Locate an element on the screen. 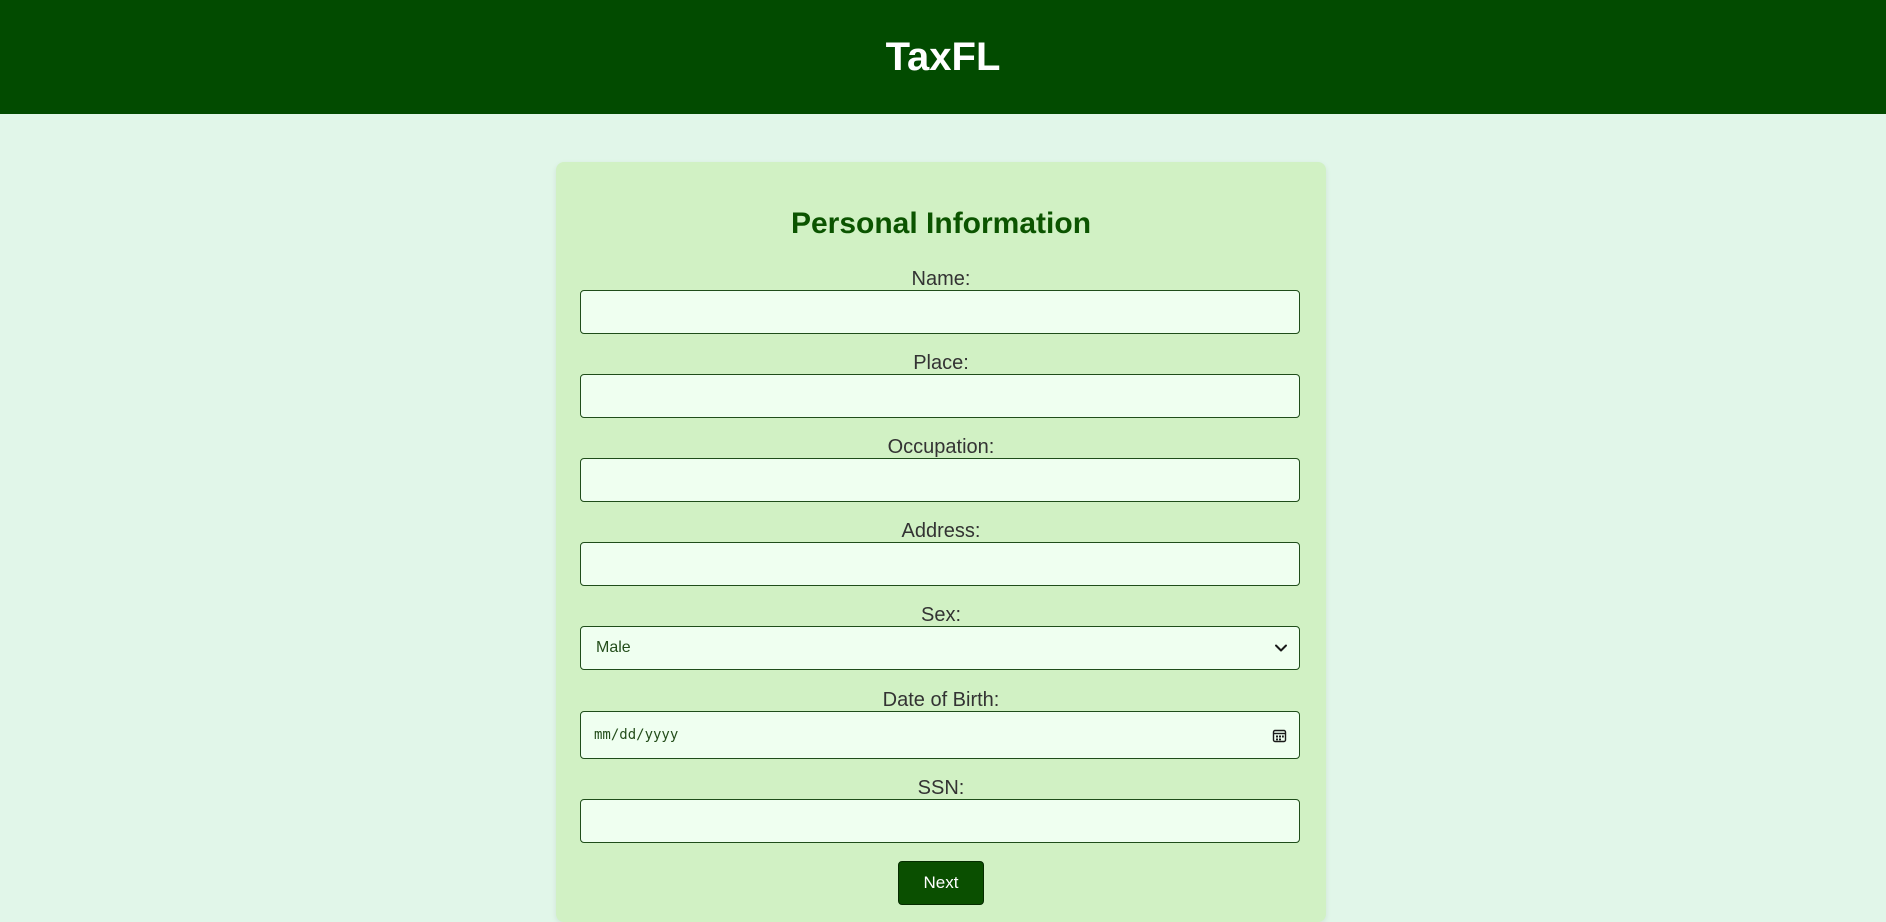 This screenshot has width=1886, height=922. form-title: Personal Information is located at coordinates (941, 223).